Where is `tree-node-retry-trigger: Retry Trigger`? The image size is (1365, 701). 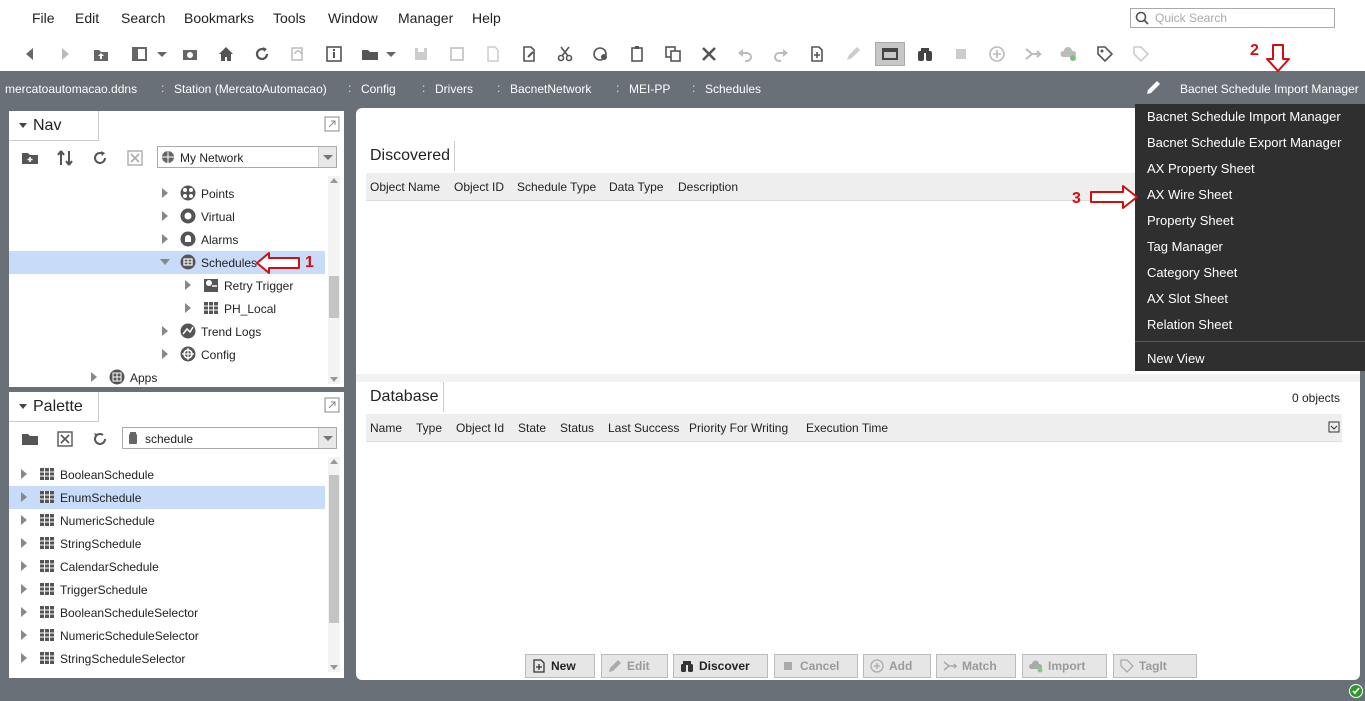 tree-node-retry-trigger: Retry Trigger is located at coordinates (167, 285).